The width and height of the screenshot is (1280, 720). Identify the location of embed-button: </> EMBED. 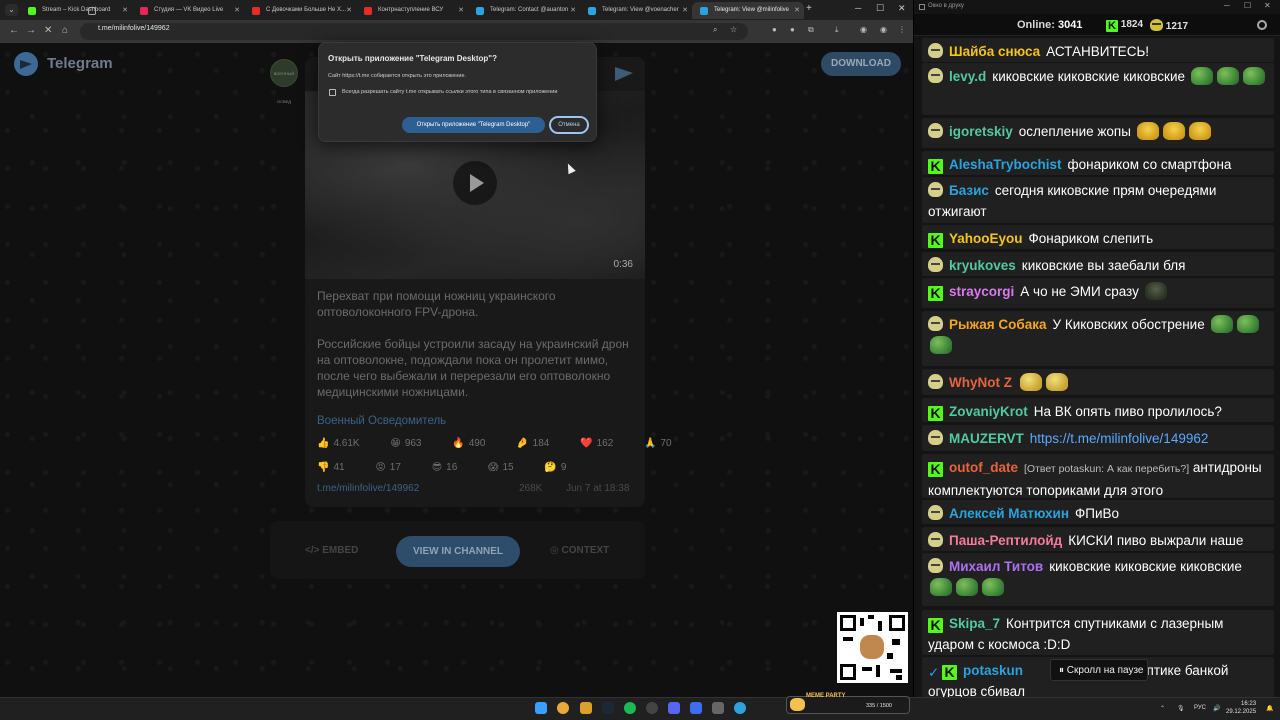
(331, 550).